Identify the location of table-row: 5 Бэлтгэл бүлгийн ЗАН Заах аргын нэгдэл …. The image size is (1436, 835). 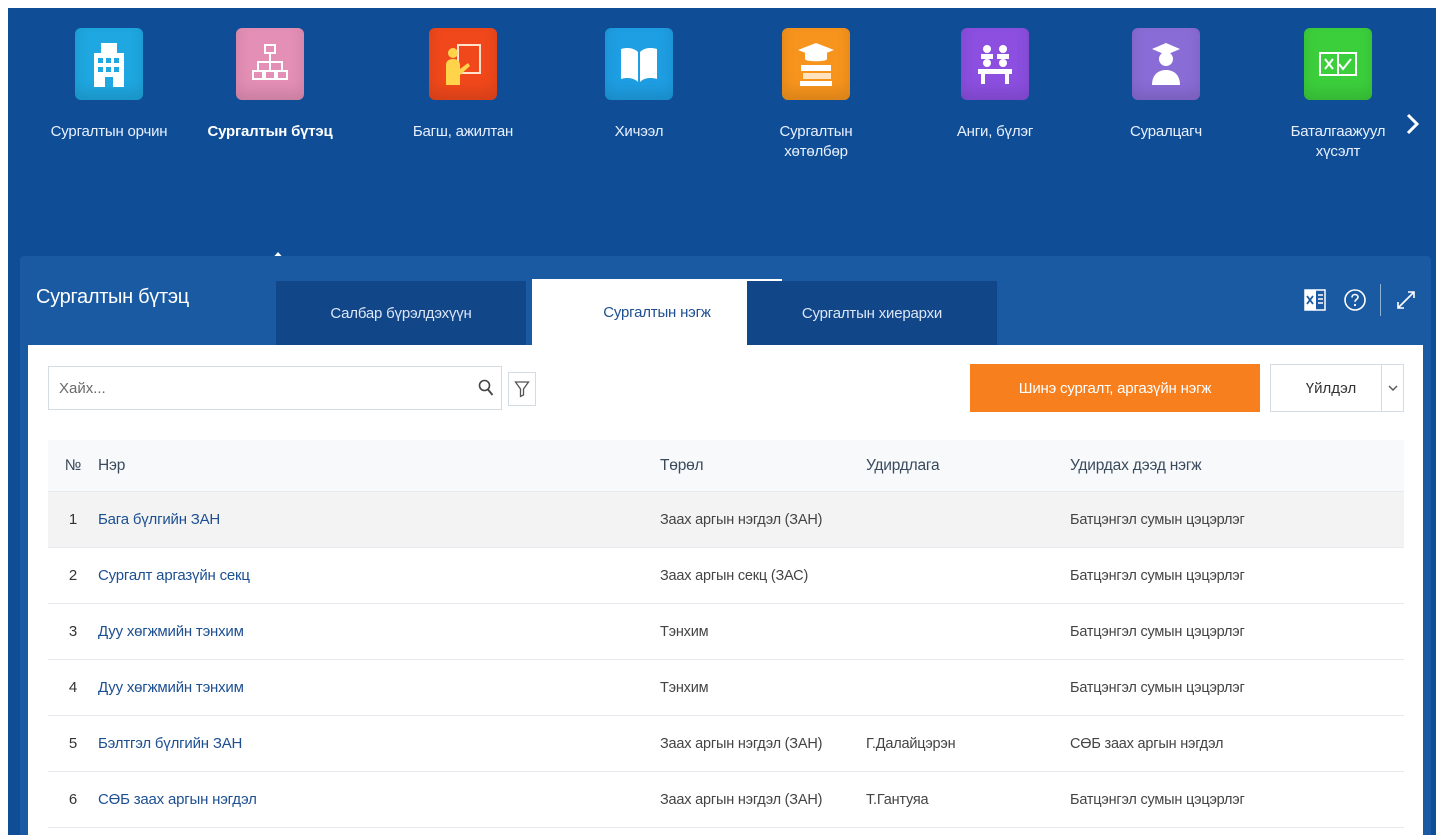
(726, 744).